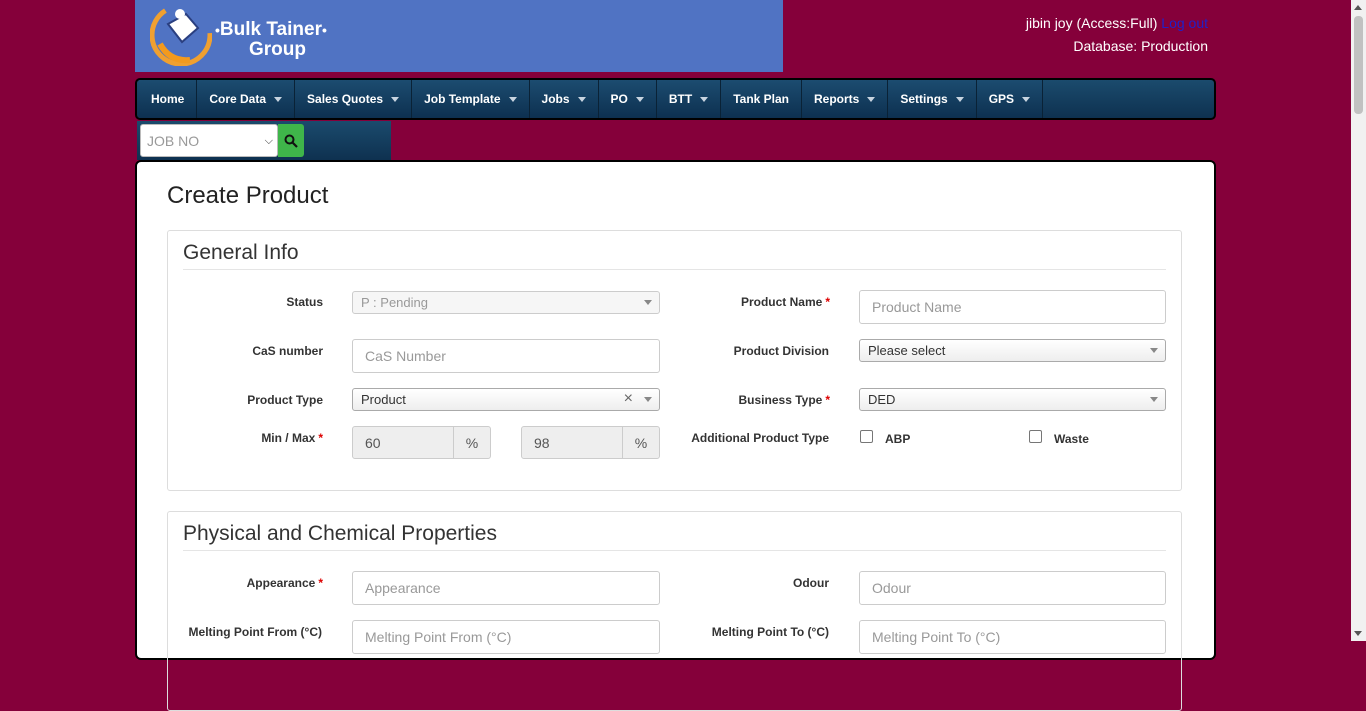 This screenshot has height=711, width=1366. What do you see at coordinates (1358, 7) in the screenshot?
I see `scroll-up-icon` at bounding box center [1358, 7].